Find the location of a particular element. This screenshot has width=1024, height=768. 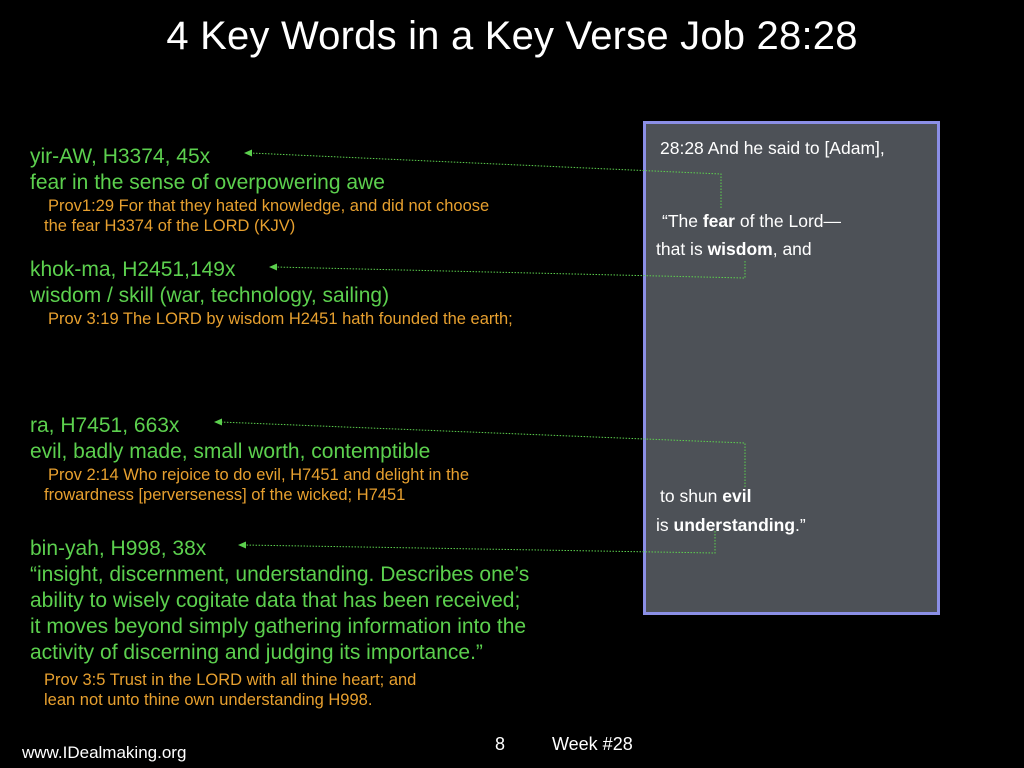

arrow-understanding is located at coordinates (479, 542).